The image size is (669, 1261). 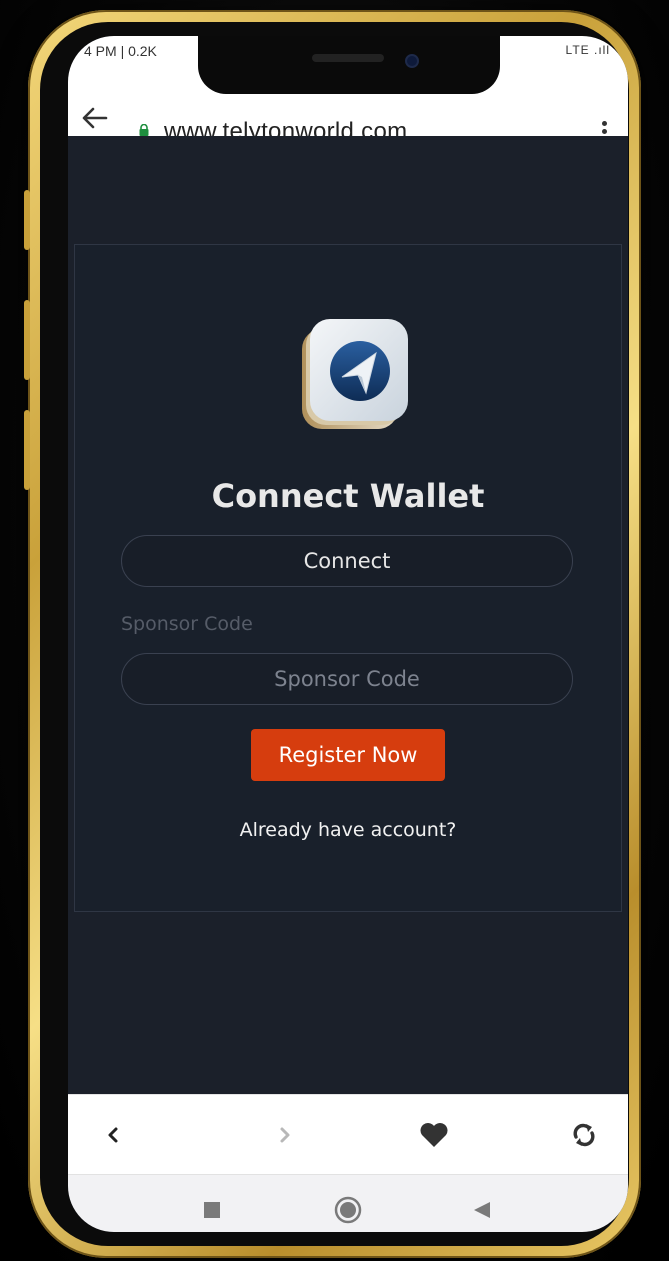 What do you see at coordinates (482, 1210) in the screenshot?
I see `triangle-back-icon` at bounding box center [482, 1210].